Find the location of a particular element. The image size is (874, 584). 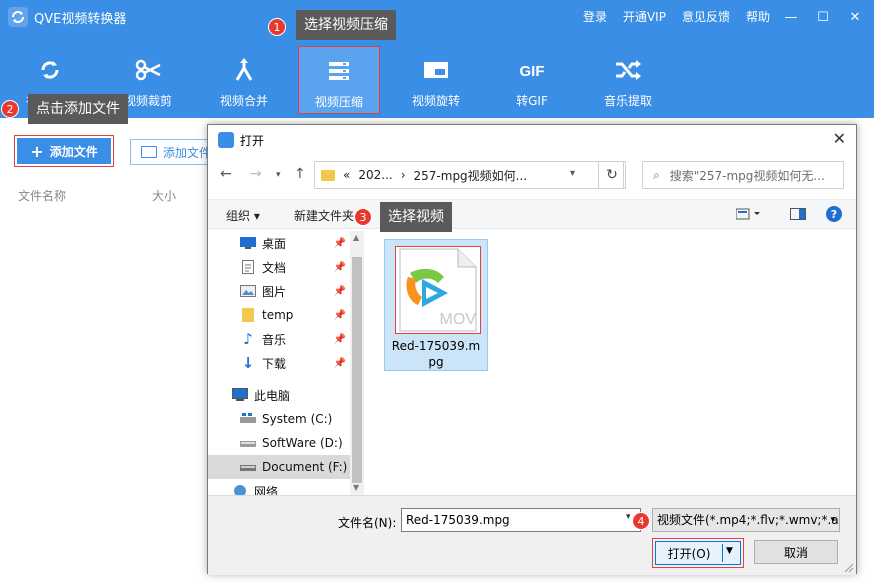

callout-badge-4: 4 is located at coordinates (641, 521).